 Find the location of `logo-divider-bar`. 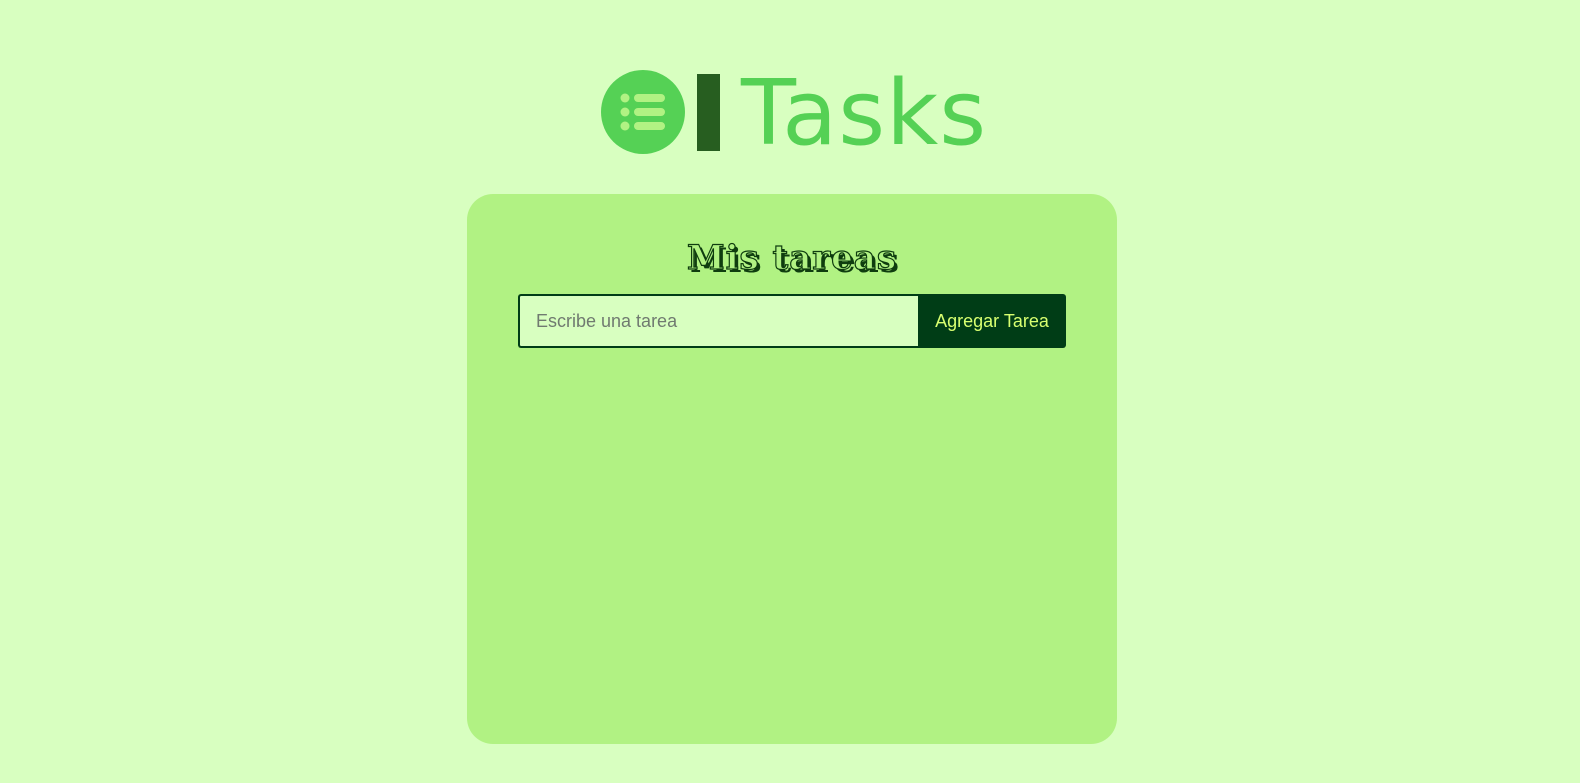

logo-divider-bar is located at coordinates (708, 112).